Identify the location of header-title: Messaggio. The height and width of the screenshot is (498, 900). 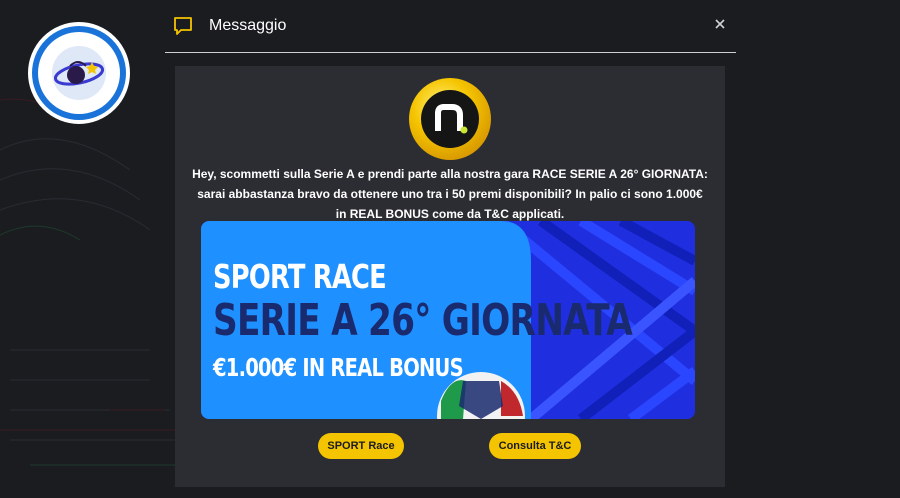
(248, 25).